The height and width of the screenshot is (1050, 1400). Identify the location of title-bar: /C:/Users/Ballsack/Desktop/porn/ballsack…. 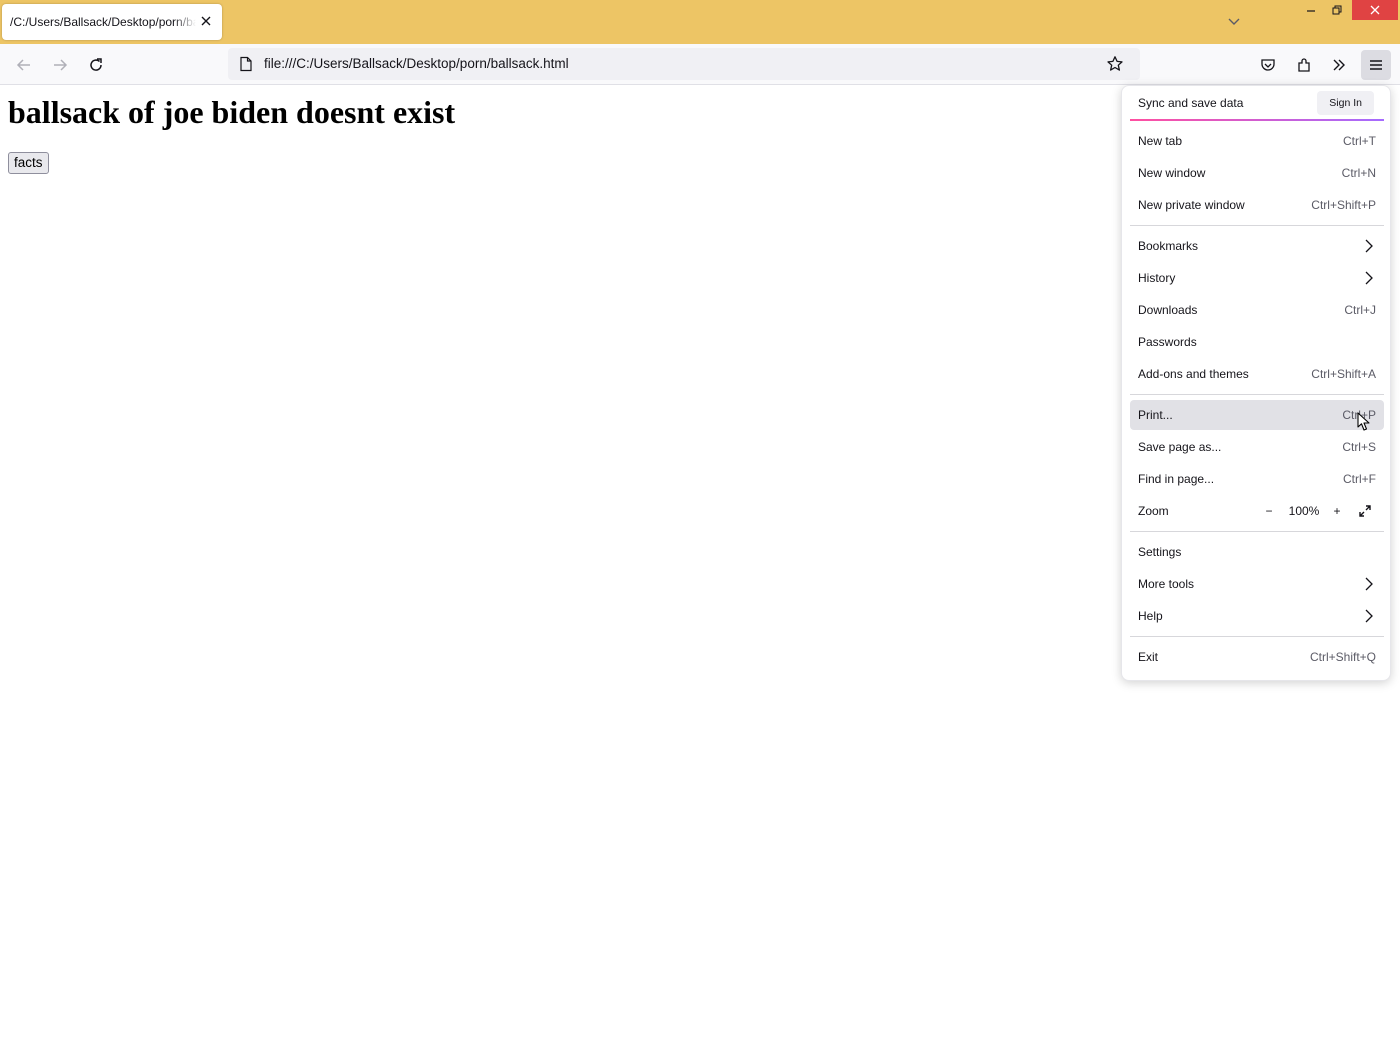
(700, 22).